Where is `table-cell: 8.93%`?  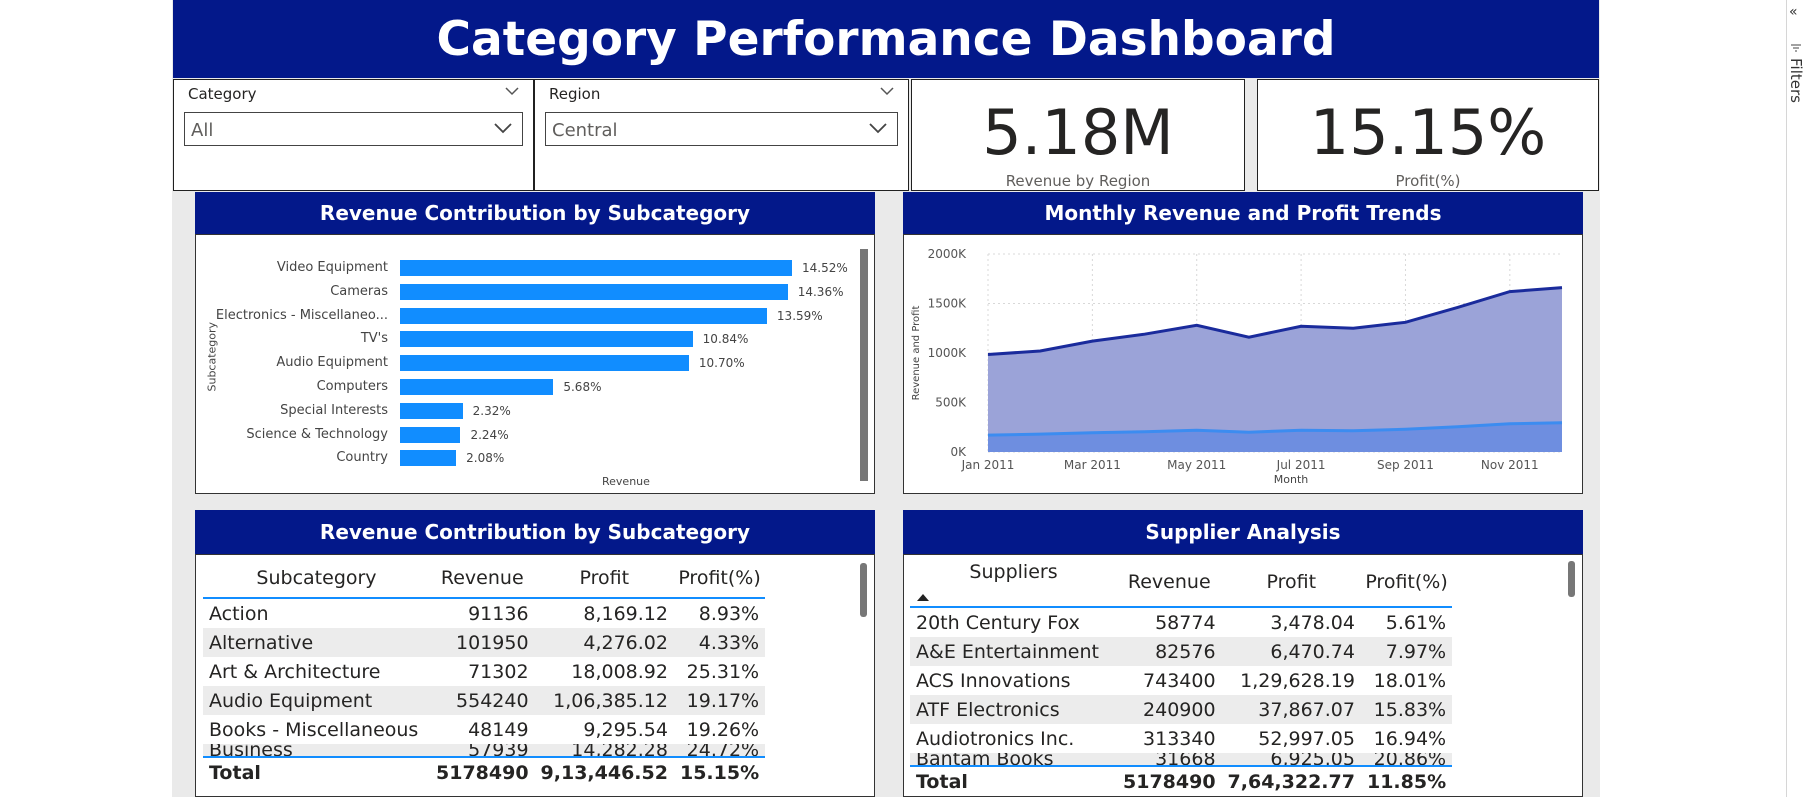
table-cell: 8.93% is located at coordinates (729, 613).